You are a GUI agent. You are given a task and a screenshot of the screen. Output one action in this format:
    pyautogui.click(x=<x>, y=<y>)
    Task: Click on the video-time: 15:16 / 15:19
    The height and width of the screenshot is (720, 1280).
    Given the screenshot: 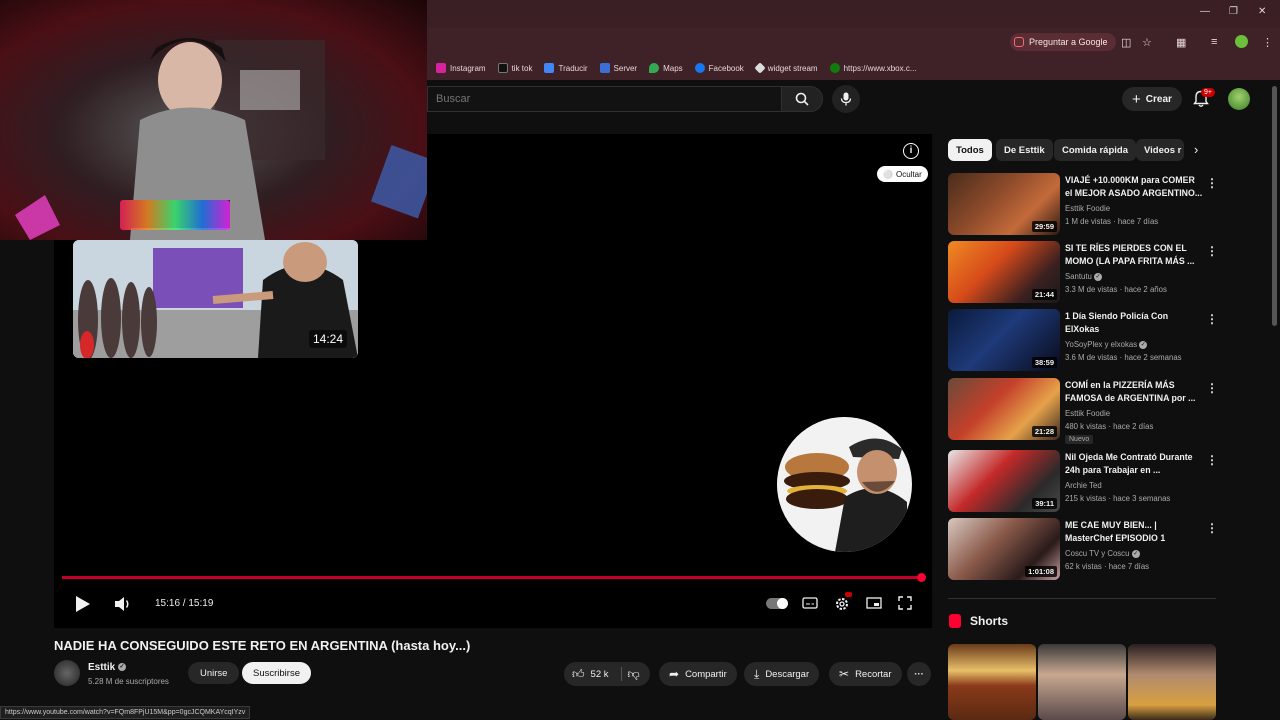 What is the action you would take?
    pyautogui.click(x=184, y=603)
    